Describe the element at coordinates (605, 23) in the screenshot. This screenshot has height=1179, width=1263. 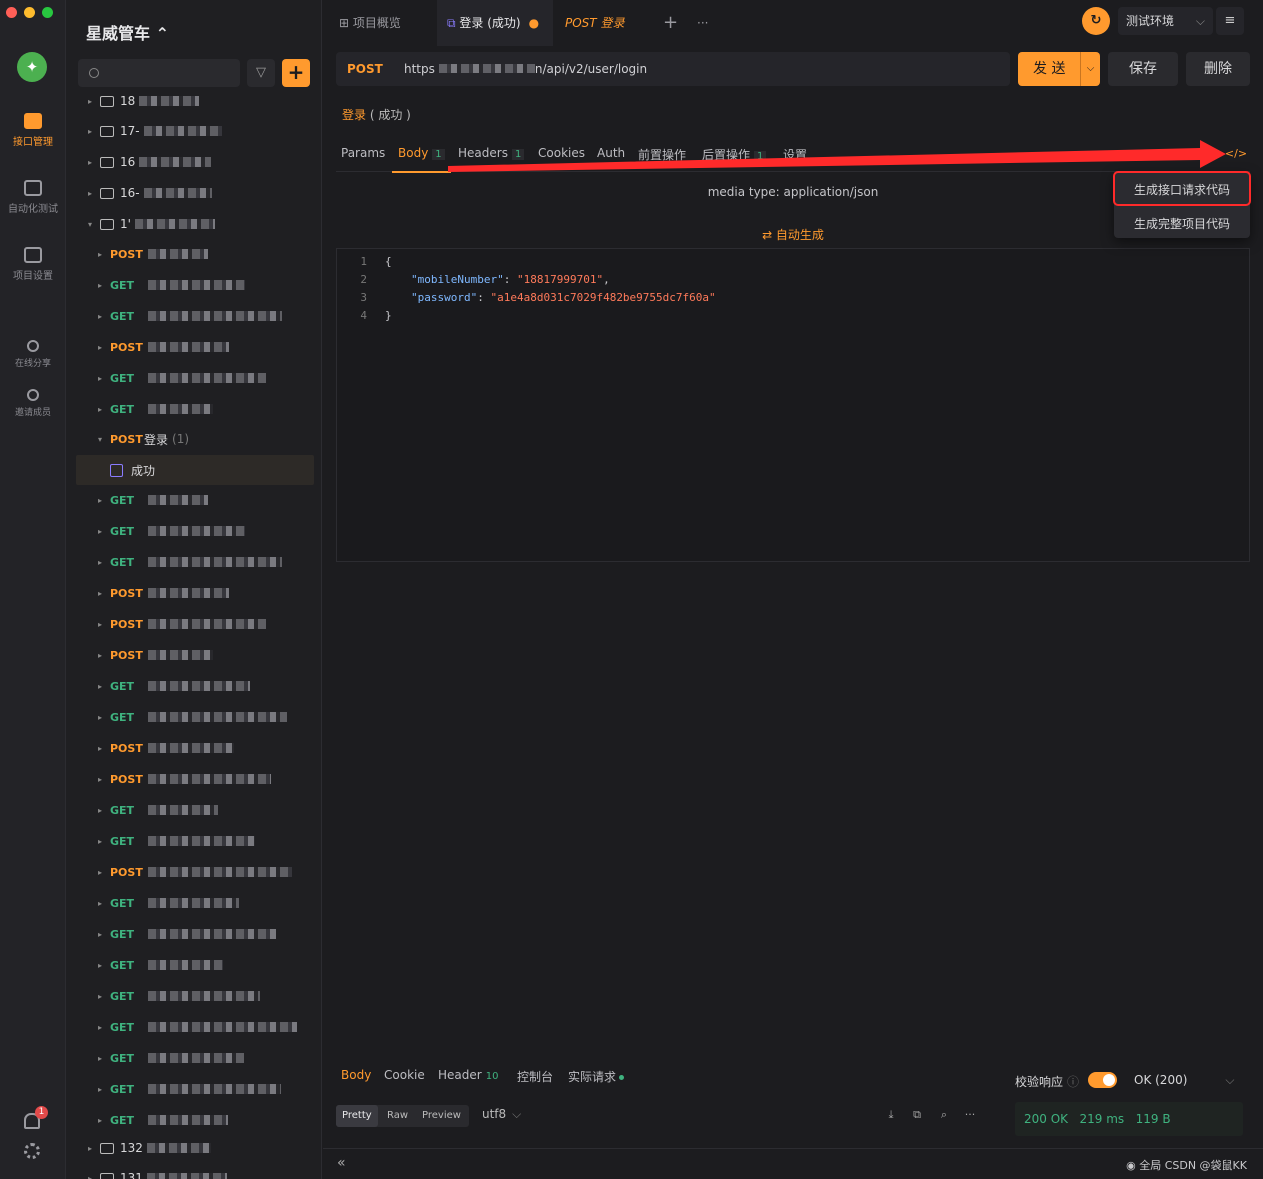
I see `tab-post-login: POST 登录` at that location.